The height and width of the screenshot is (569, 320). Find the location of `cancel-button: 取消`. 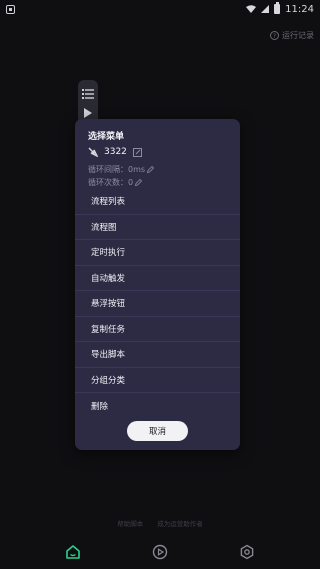

cancel-button: 取消 is located at coordinates (157, 431).